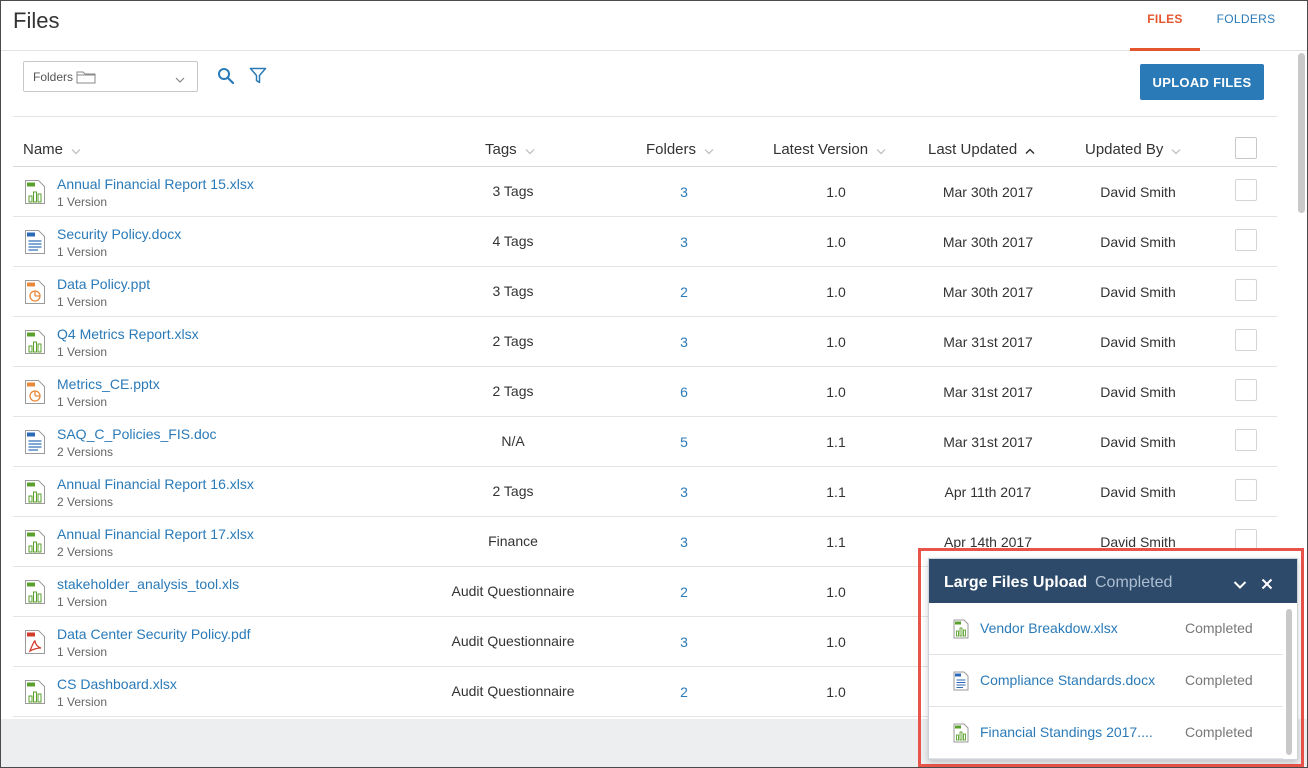 This screenshot has width=1308, height=768. Describe the element at coordinates (1202, 82) in the screenshot. I see `upload-files-button: UPLOAD FILES` at that location.